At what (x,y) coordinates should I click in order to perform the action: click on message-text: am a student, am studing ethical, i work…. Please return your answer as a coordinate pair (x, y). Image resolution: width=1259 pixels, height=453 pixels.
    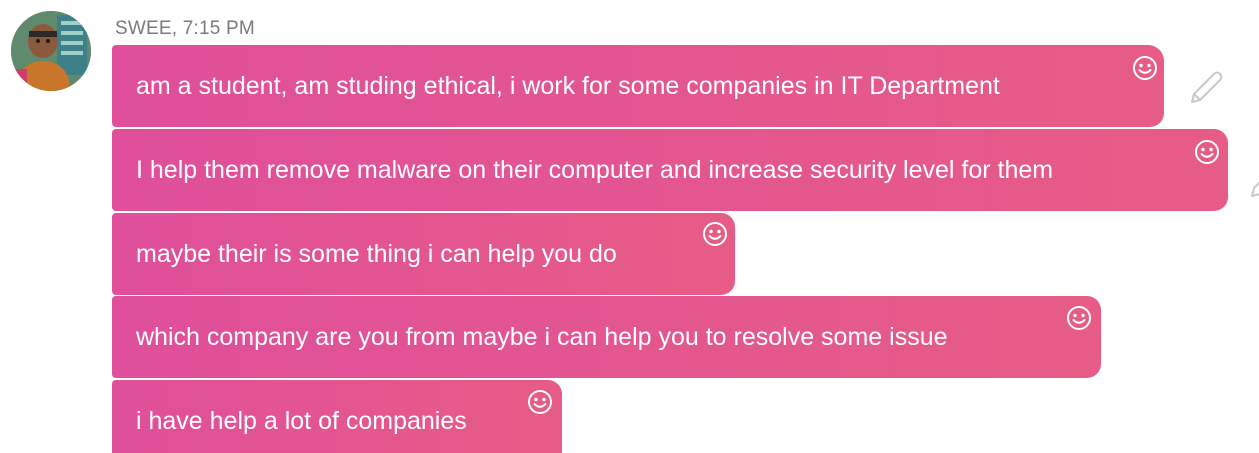
    Looking at the image, I should click on (568, 86).